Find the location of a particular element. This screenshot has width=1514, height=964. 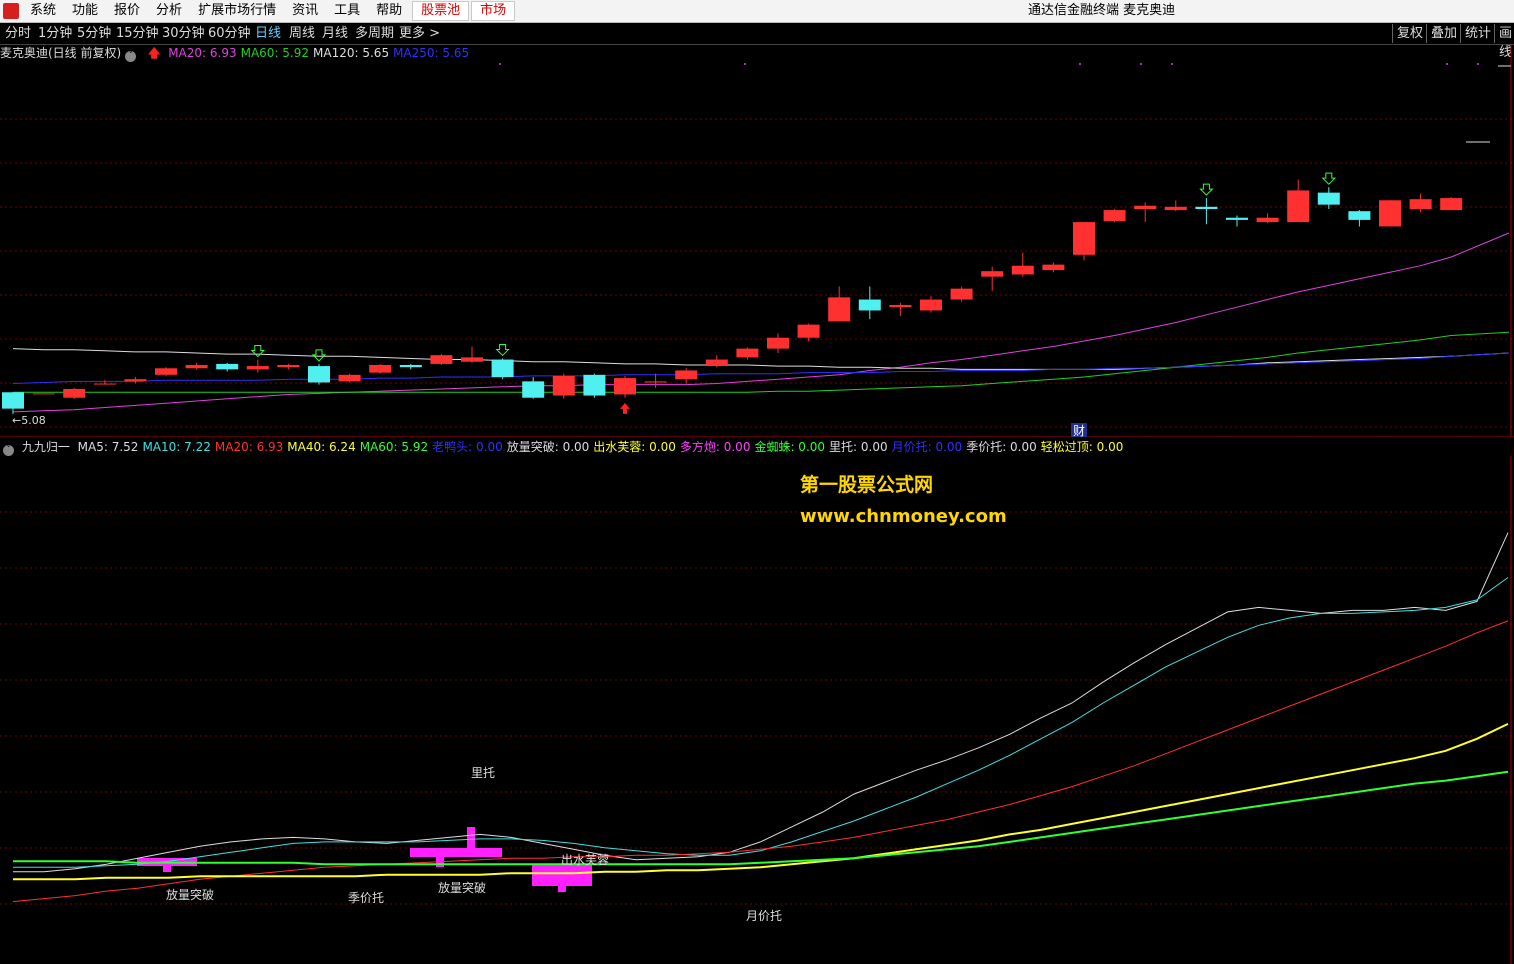

annotation-chushui: 出水芙蓉 is located at coordinates (585, 860).